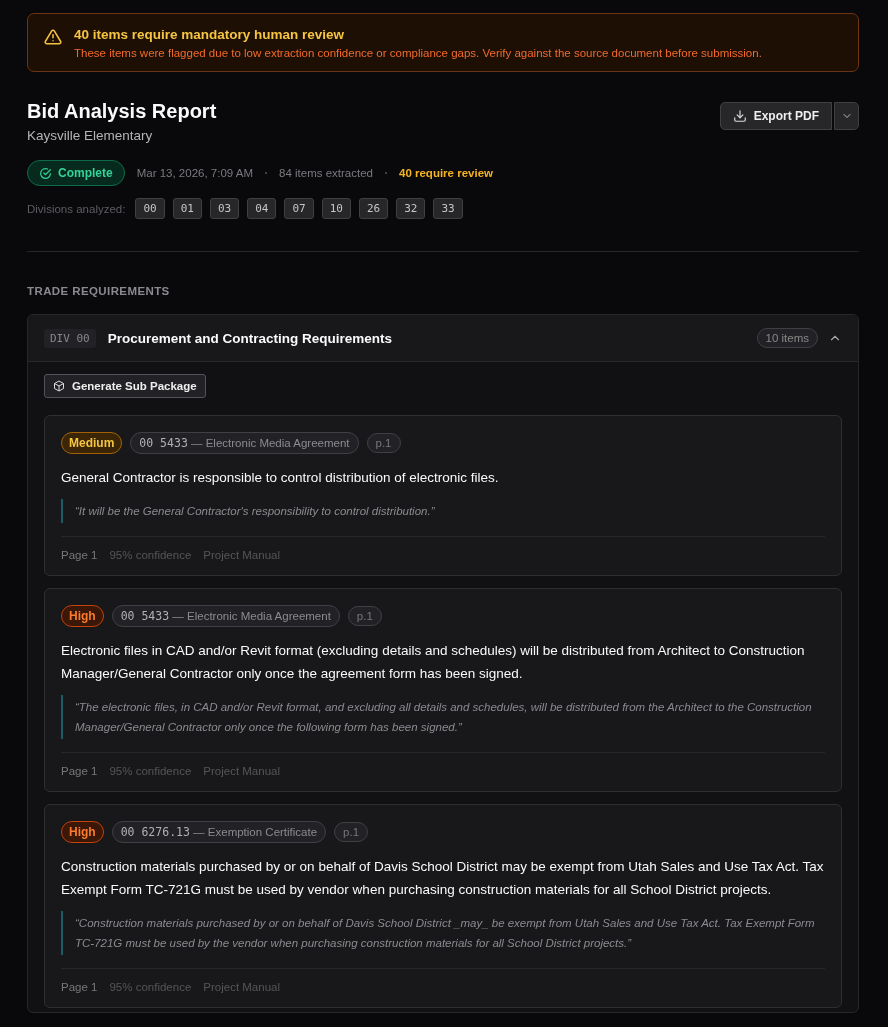  What do you see at coordinates (195, 173) in the screenshot?
I see `analysis-date: Mar 13, 2026, 7:09 AM` at bounding box center [195, 173].